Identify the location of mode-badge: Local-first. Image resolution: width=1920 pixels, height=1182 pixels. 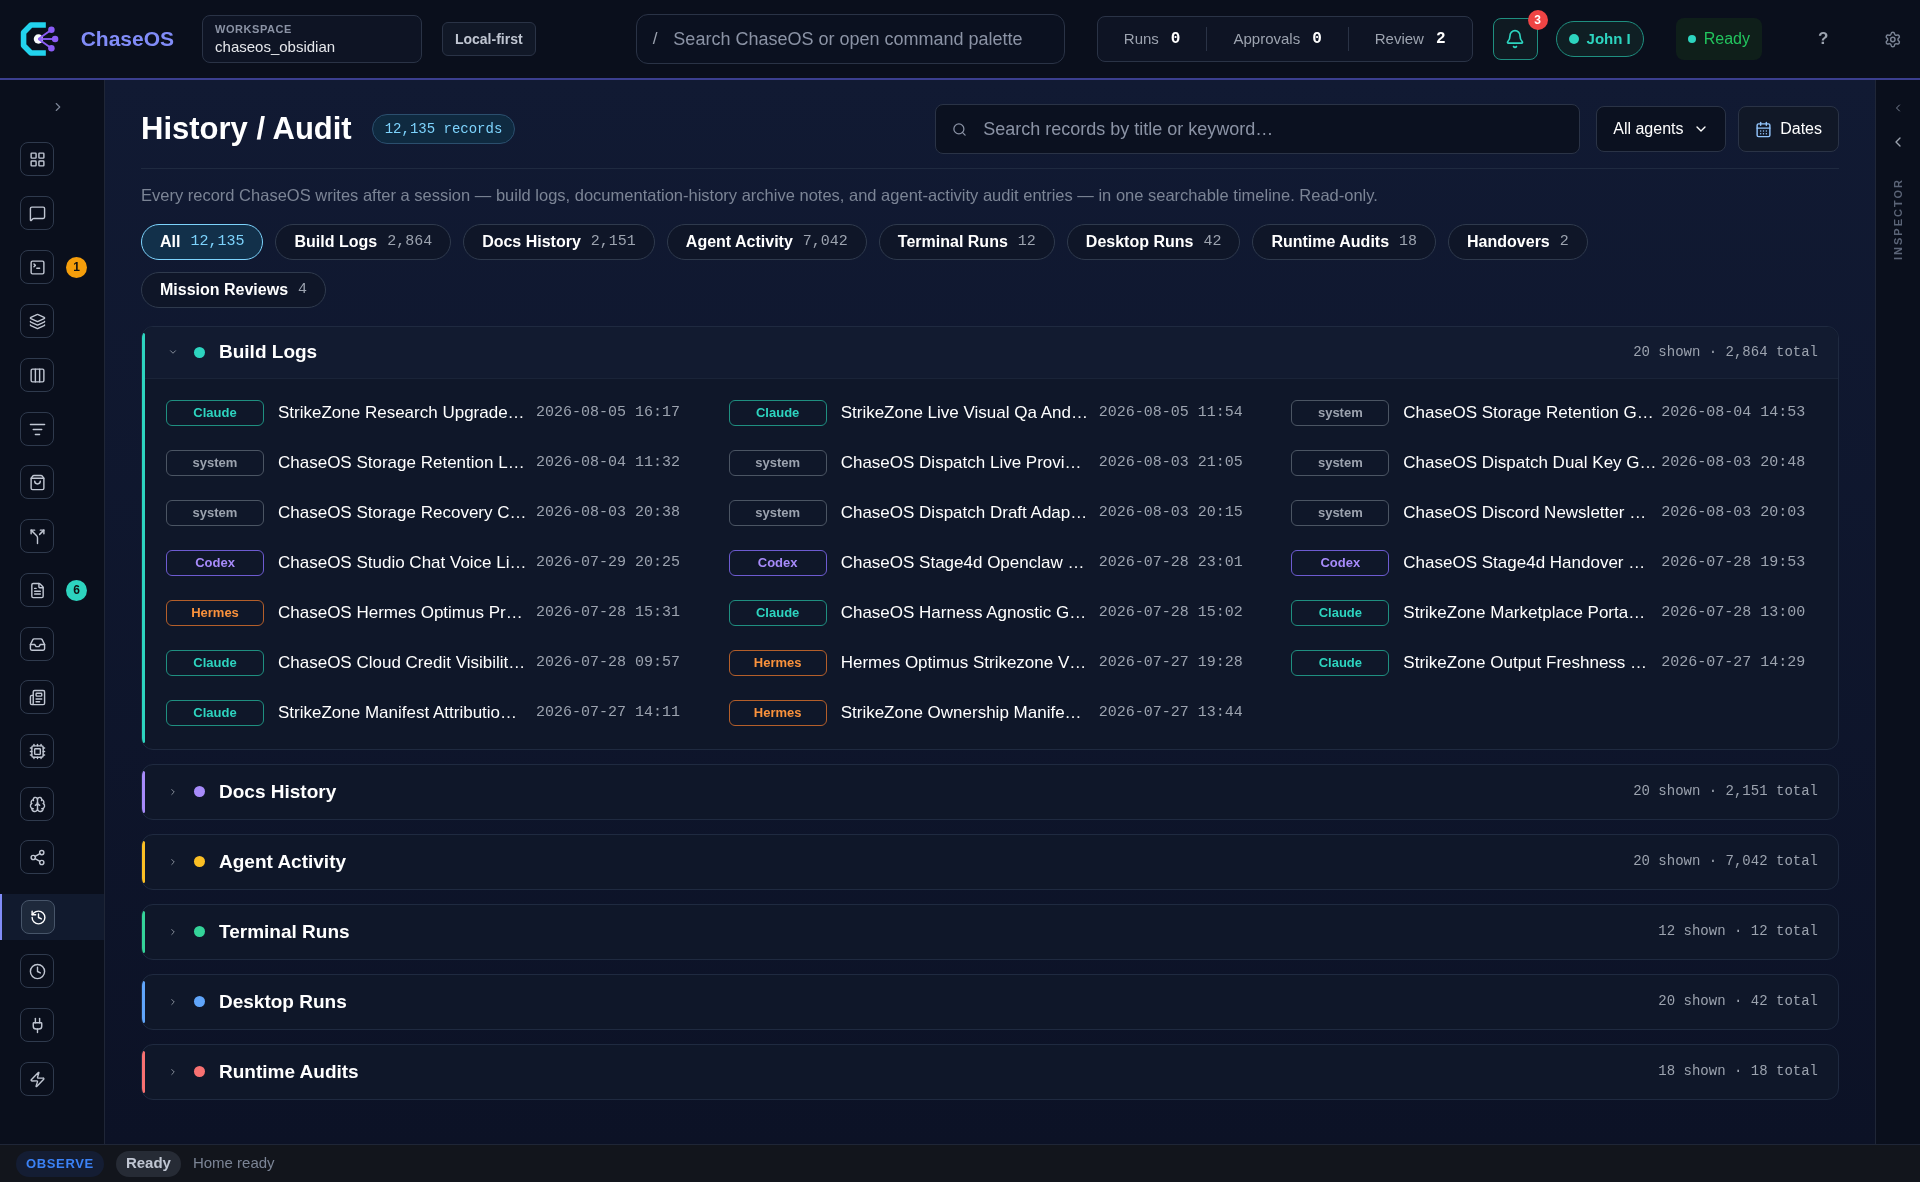
(488, 39).